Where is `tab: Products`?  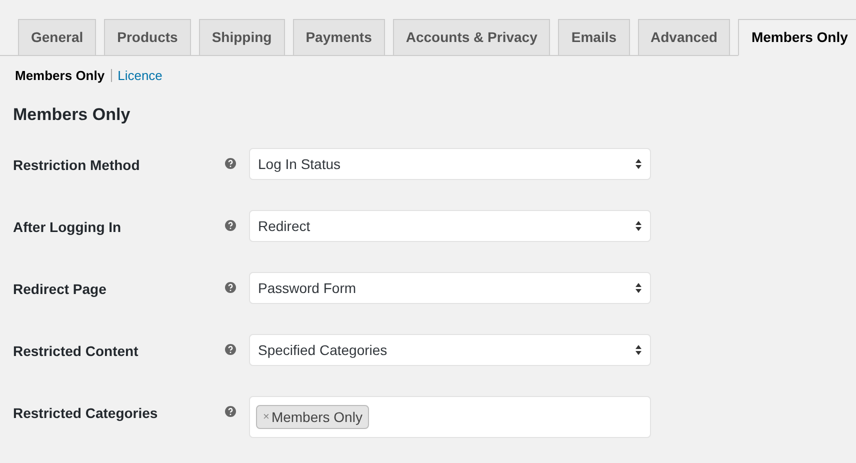
tab: Products is located at coordinates (147, 37).